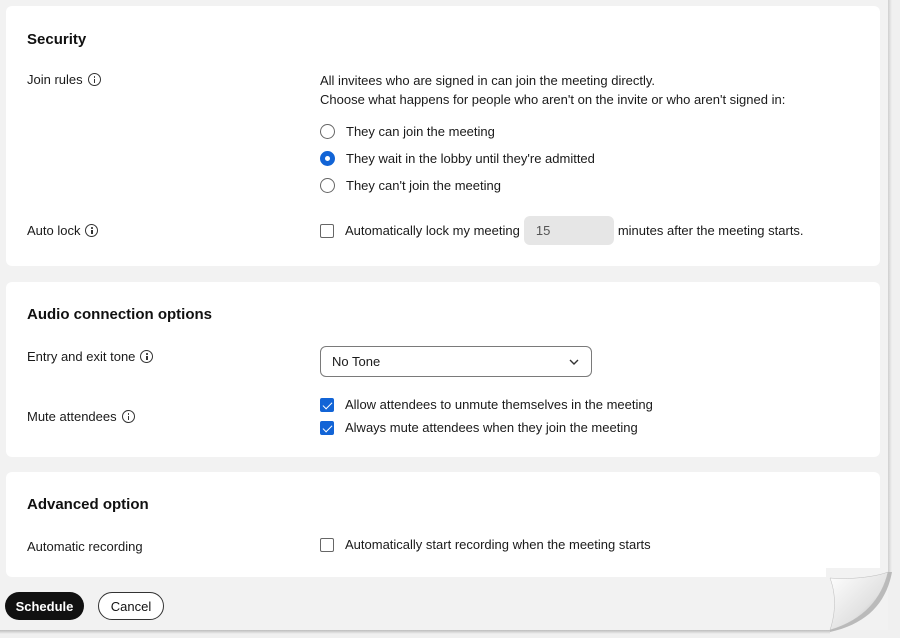 Image resolution: width=900 pixels, height=638 pixels. I want to click on automatic-recording-label: Automatic recording, so click(85, 546).